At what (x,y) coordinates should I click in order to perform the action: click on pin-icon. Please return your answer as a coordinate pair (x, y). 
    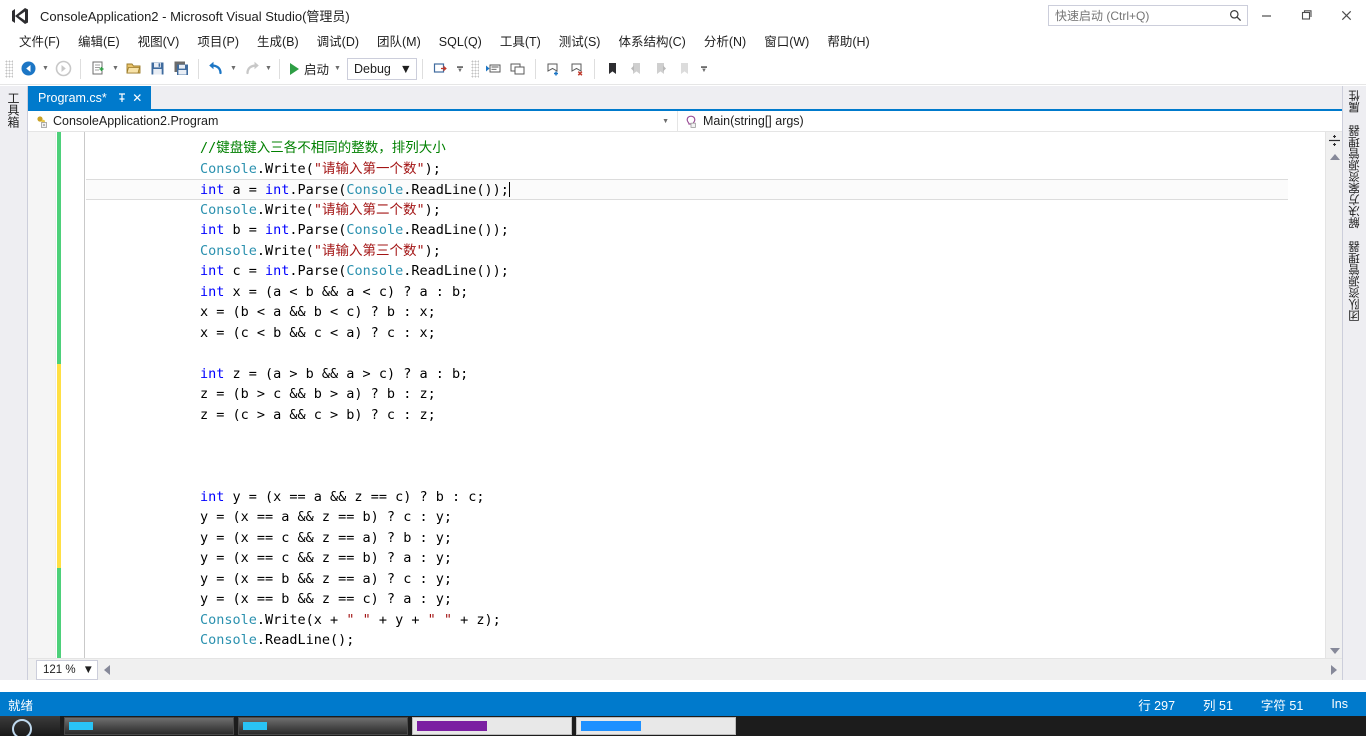
    Looking at the image, I should click on (122, 97).